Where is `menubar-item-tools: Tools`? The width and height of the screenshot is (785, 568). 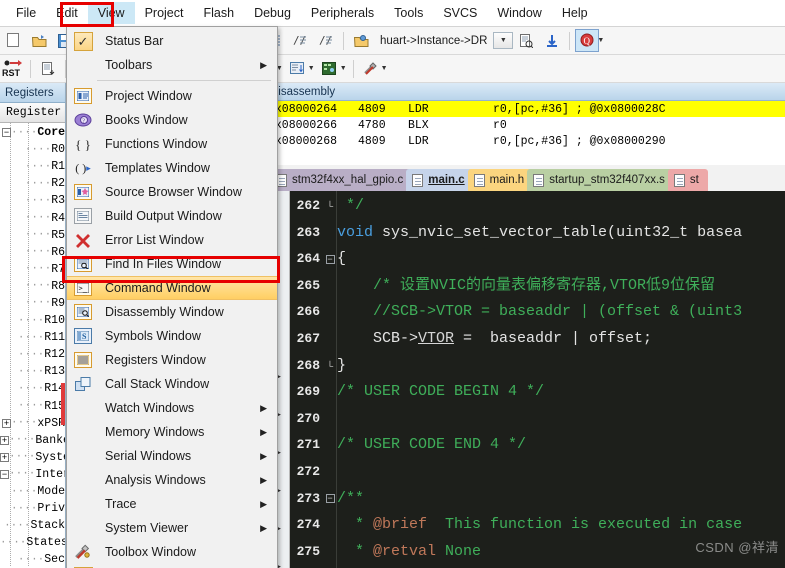 menubar-item-tools: Tools is located at coordinates (408, 13).